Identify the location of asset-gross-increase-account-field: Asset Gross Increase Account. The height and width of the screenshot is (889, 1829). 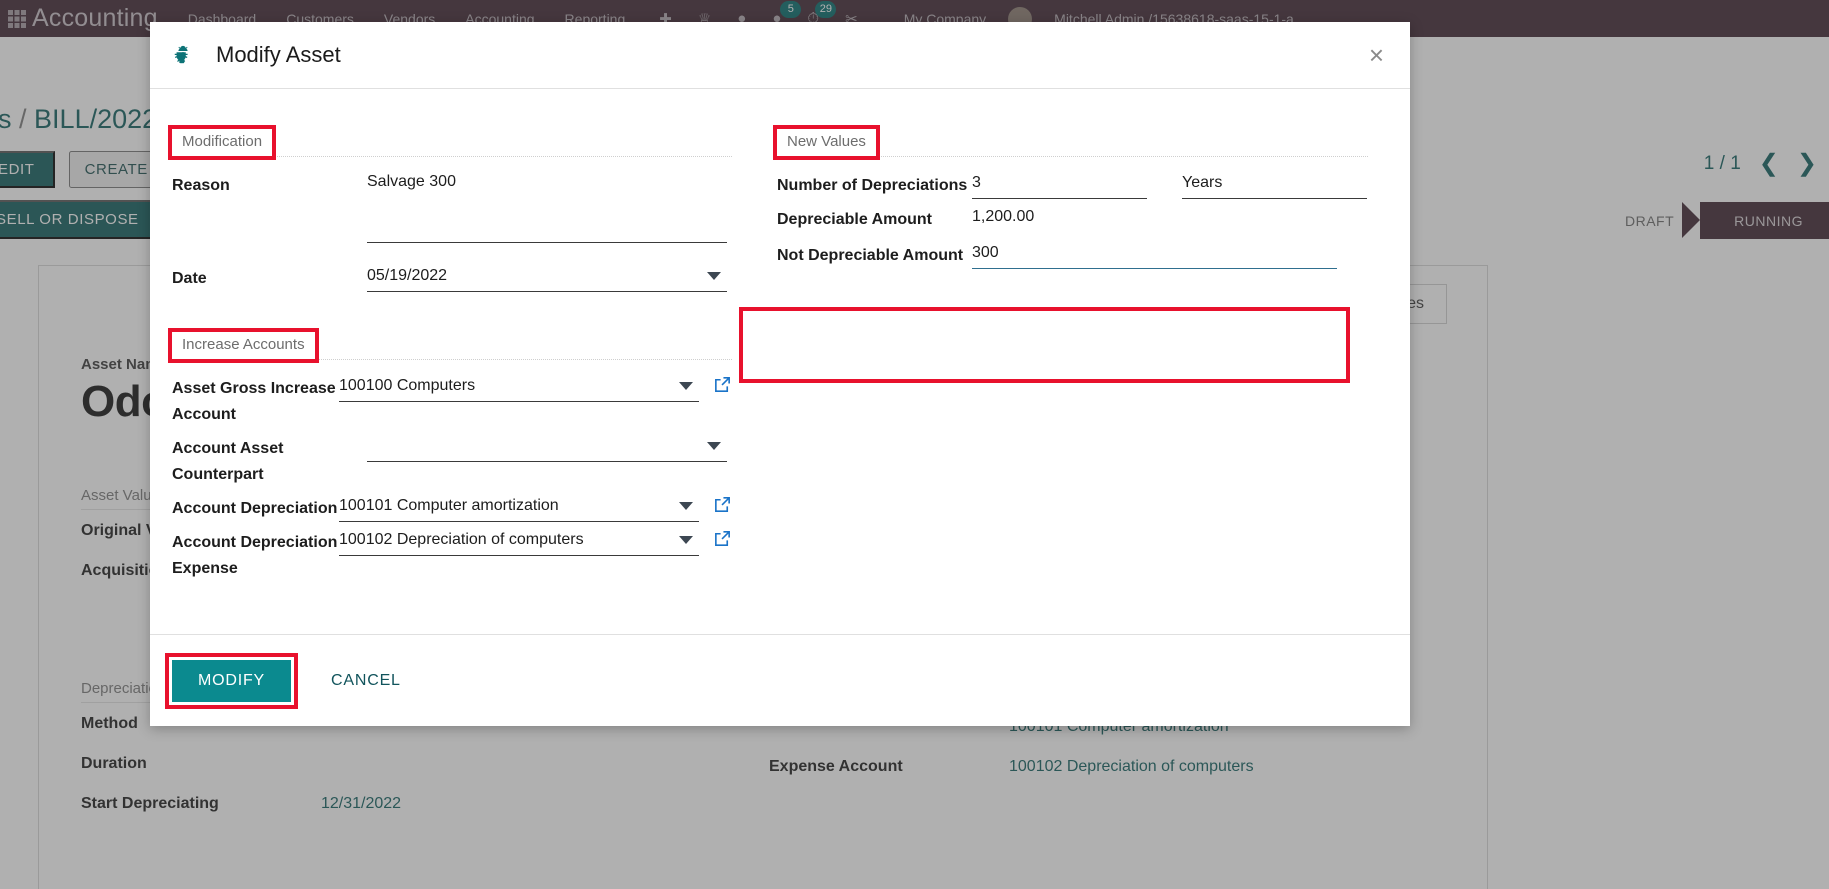
(452, 400).